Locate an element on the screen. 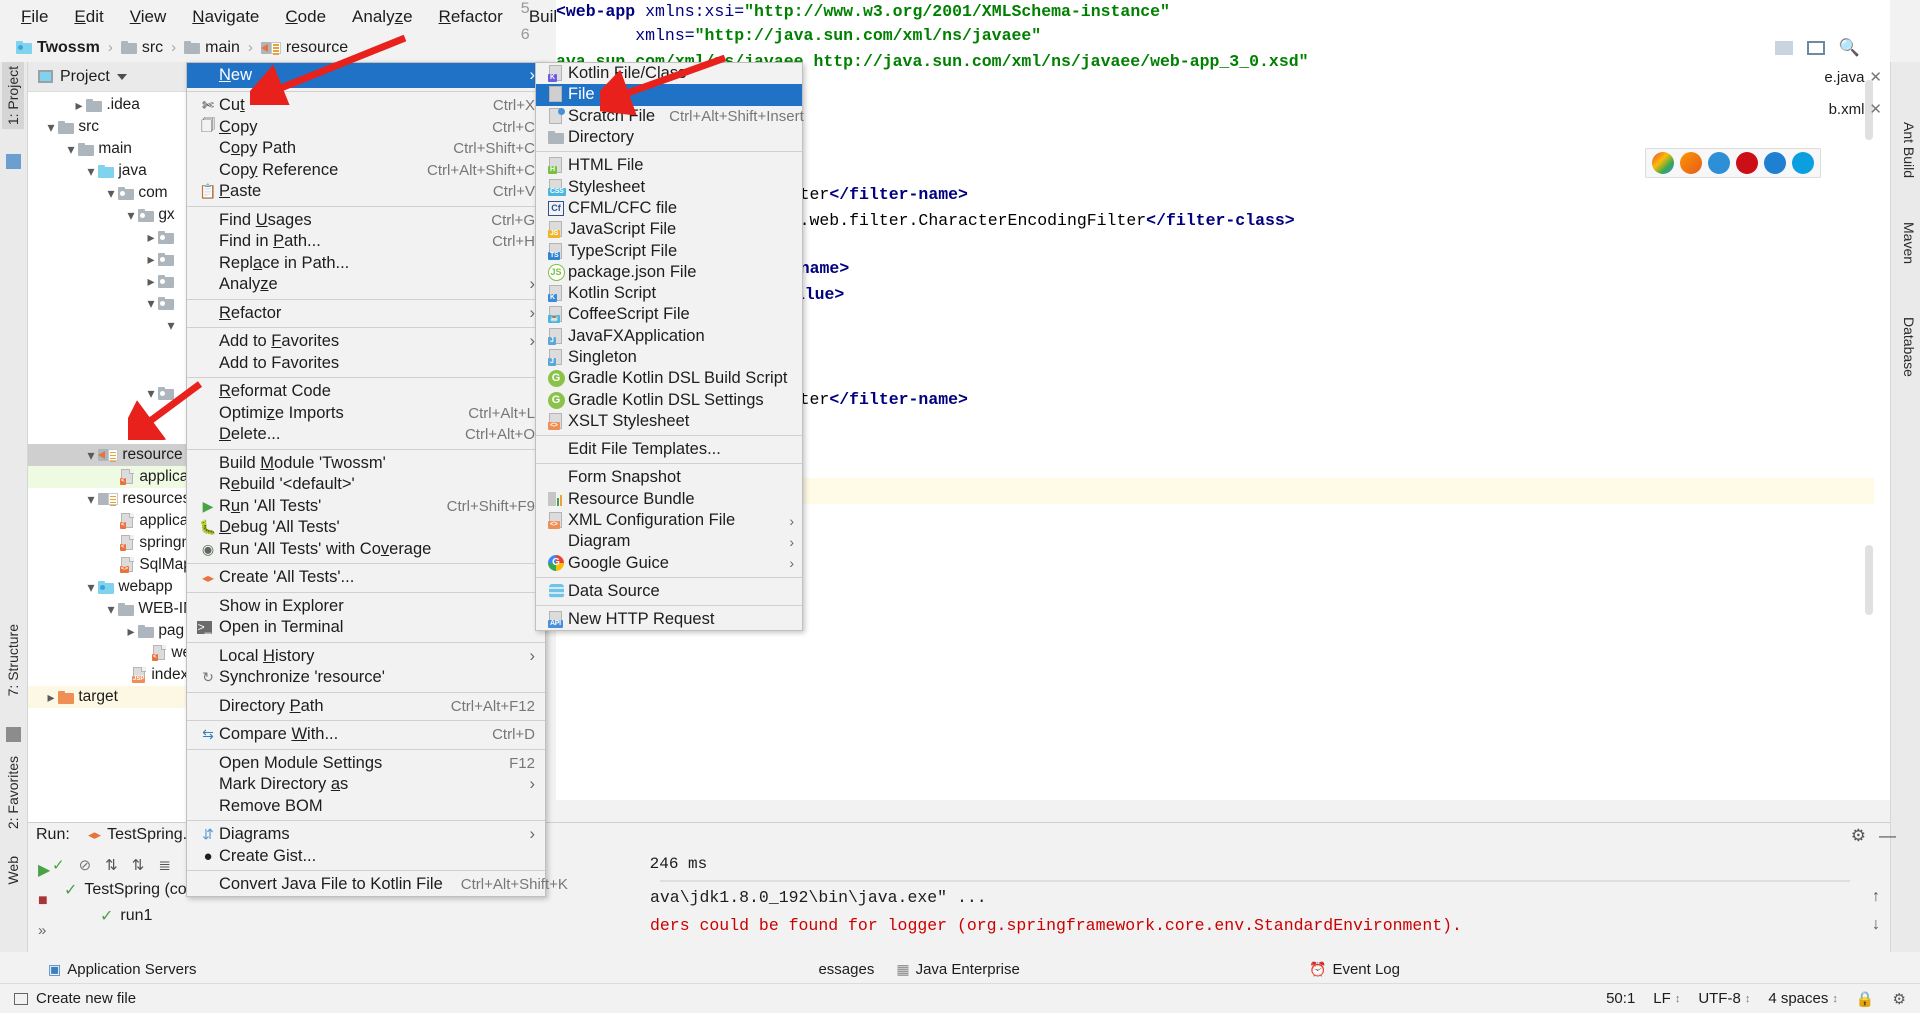  context-item-build-module: Build Module 'Twossm' is located at coordinates (366, 464).